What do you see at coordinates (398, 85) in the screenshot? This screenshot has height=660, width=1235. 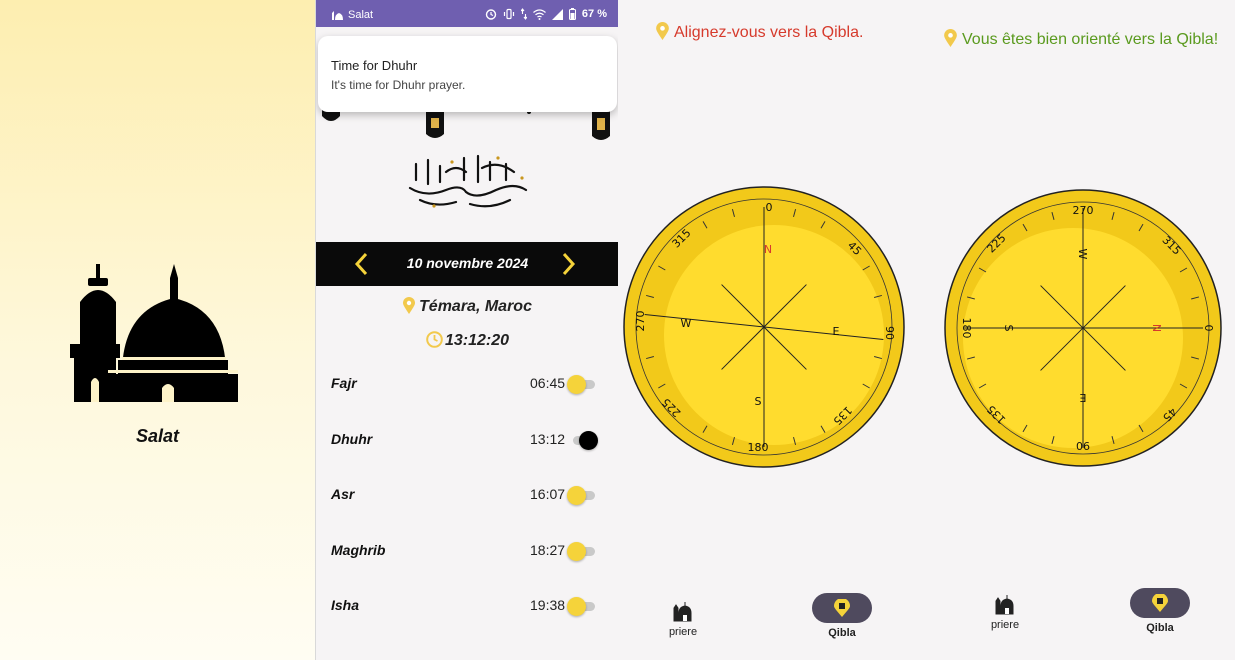 I see `notification-body: It's time for Dhuhr prayer.` at bounding box center [398, 85].